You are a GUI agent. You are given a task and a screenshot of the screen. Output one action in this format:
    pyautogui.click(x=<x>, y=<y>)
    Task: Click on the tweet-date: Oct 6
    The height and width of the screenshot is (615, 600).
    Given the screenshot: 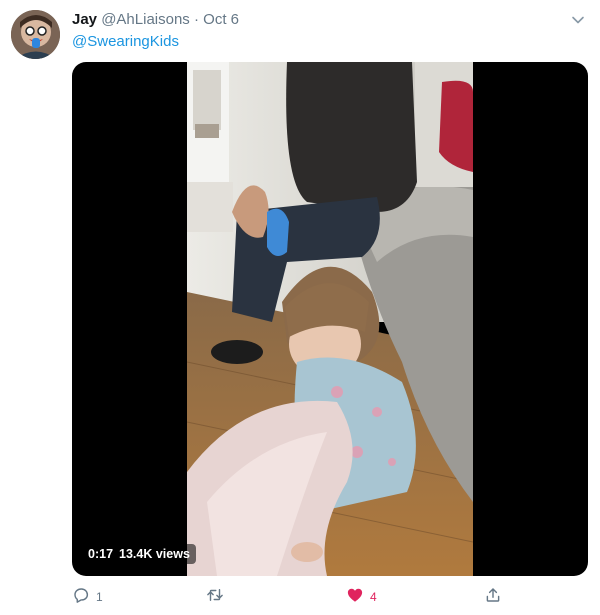 What is the action you would take?
    pyautogui.click(x=221, y=19)
    